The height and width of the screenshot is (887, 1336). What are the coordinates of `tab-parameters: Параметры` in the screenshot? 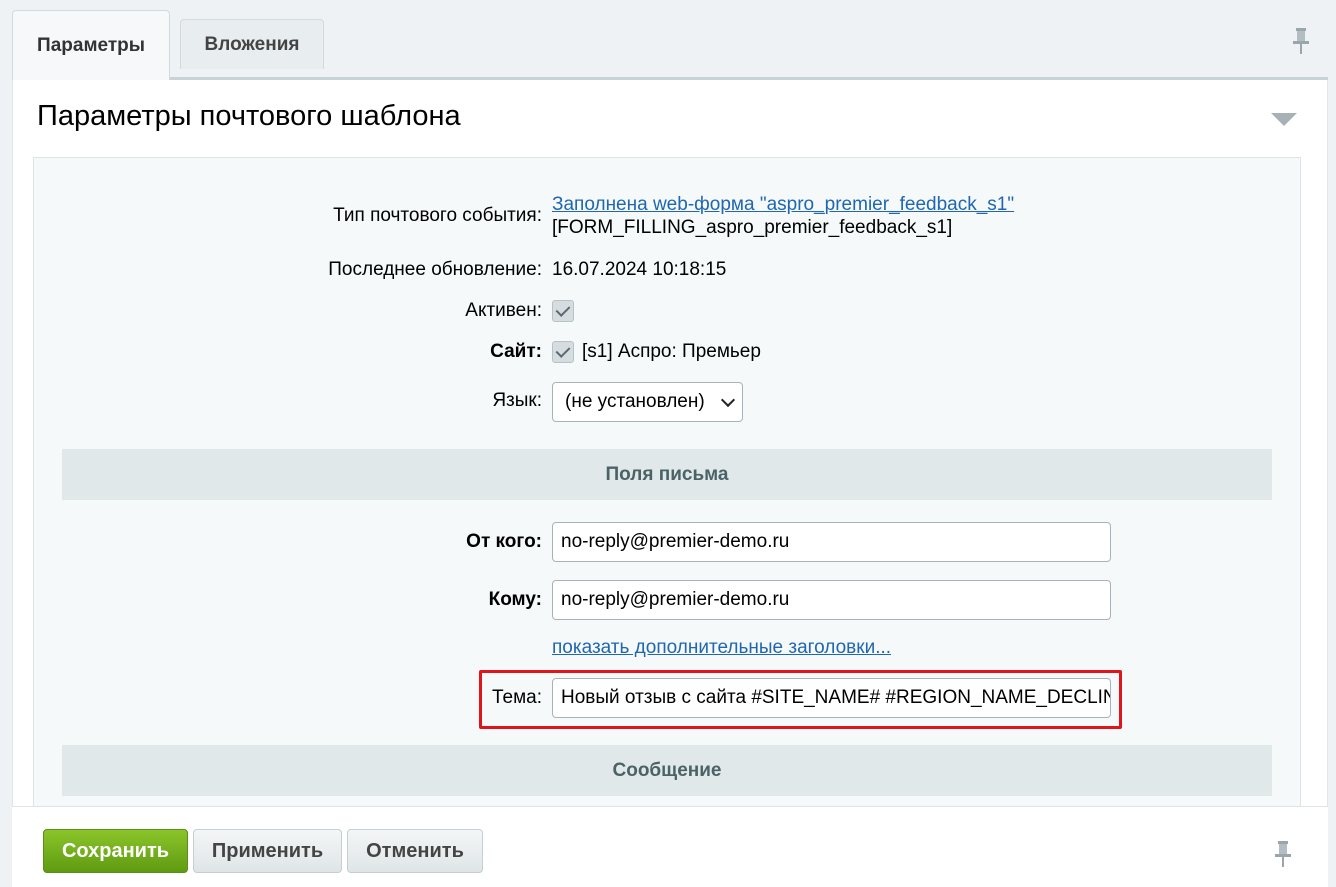 It's located at (91, 45).